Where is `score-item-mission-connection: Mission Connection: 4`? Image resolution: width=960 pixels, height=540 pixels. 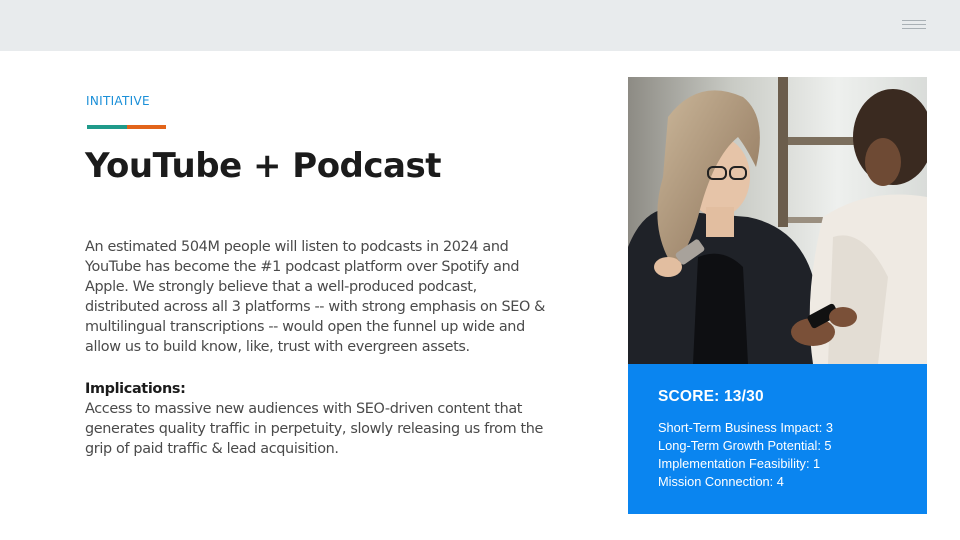
score-item-mission-connection: Mission Connection: 4 is located at coordinates (721, 481).